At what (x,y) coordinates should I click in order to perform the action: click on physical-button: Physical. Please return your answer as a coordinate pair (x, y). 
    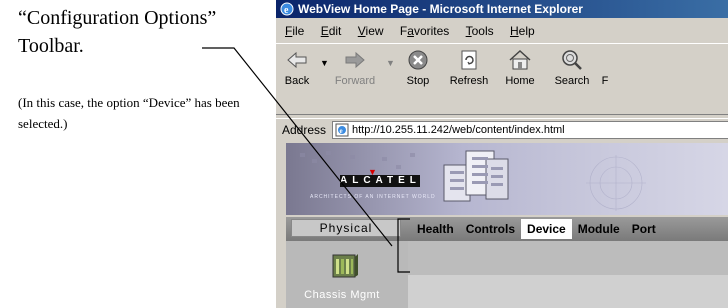
    Looking at the image, I should click on (346, 228).